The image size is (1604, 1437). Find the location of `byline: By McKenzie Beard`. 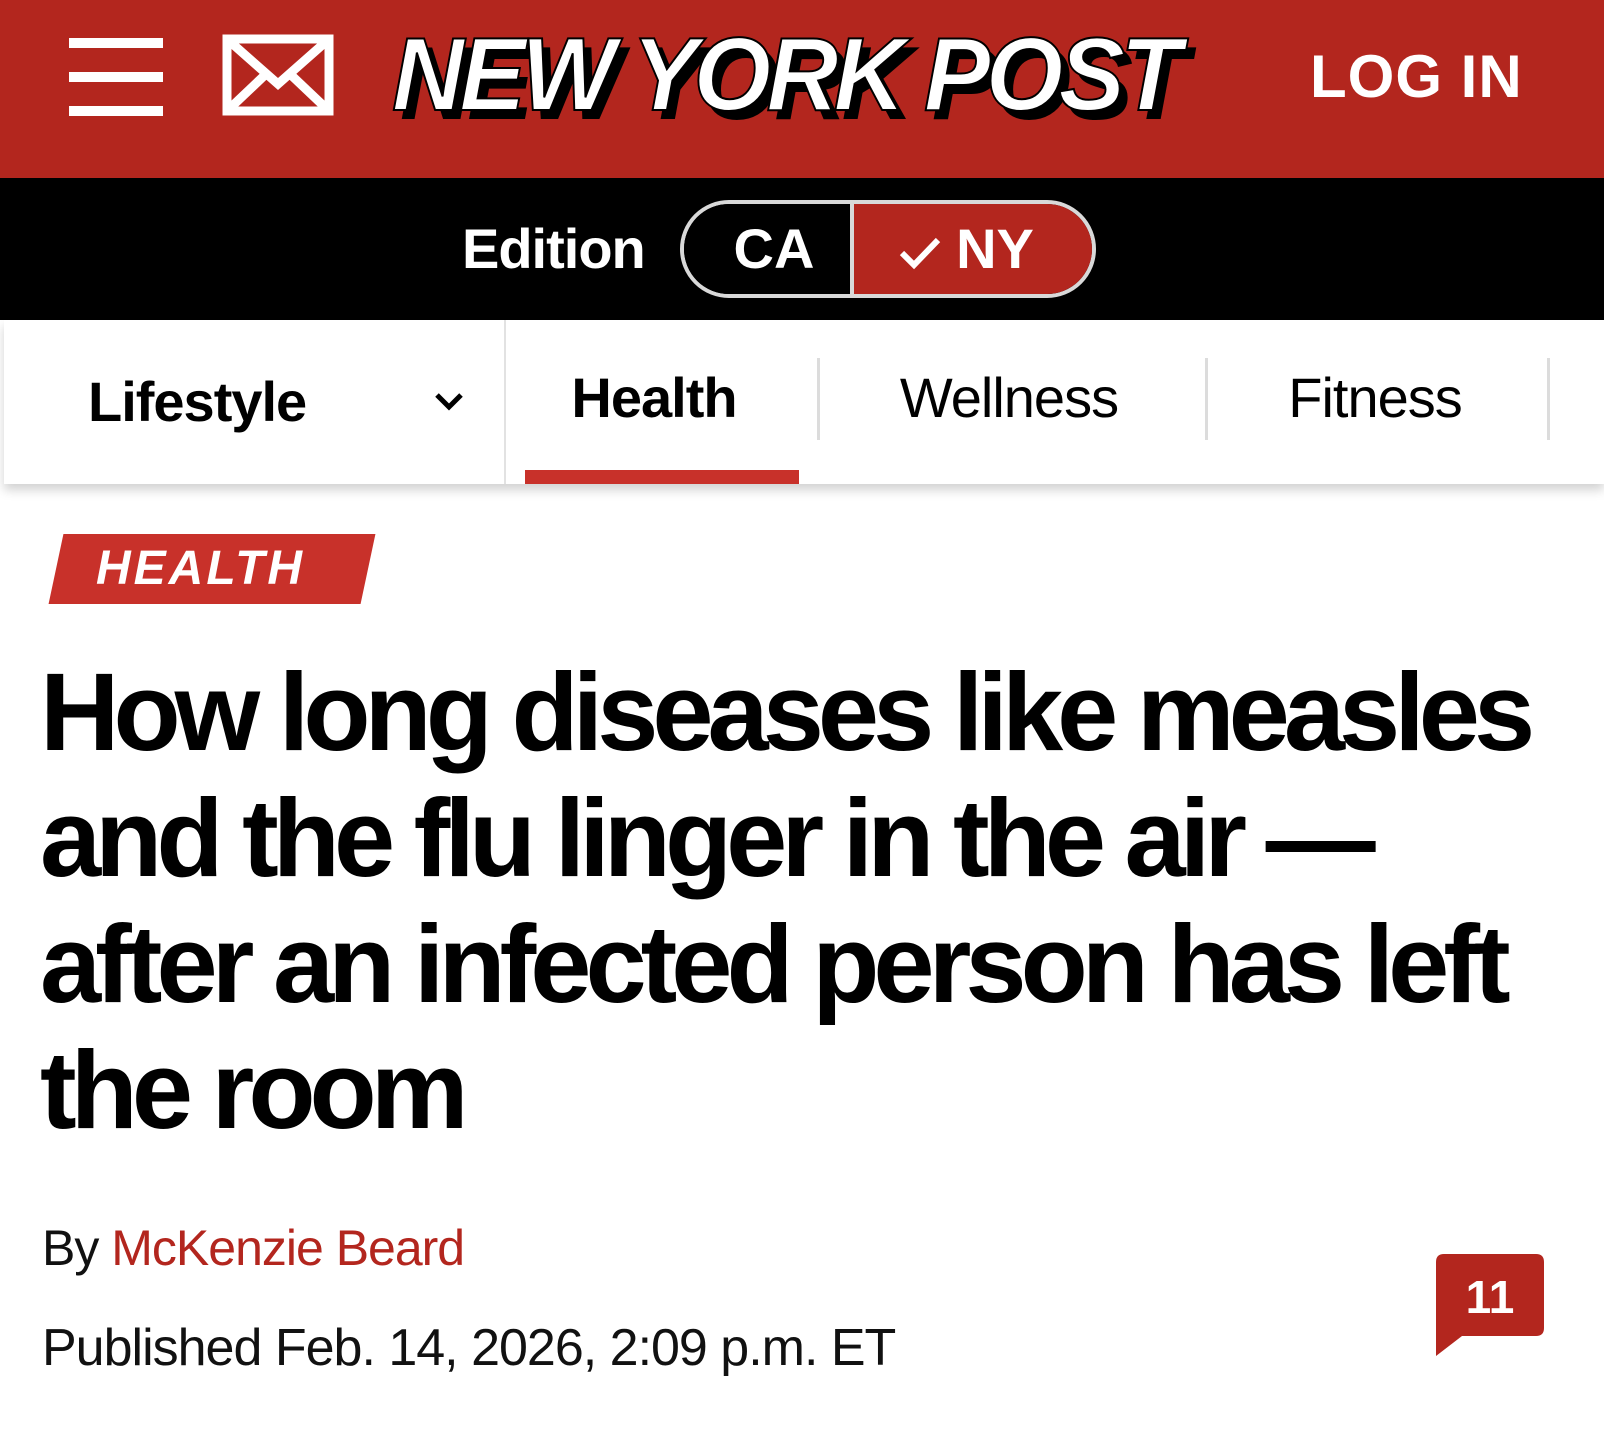

byline: By McKenzie Beard is located at coordinates (253, 1248).